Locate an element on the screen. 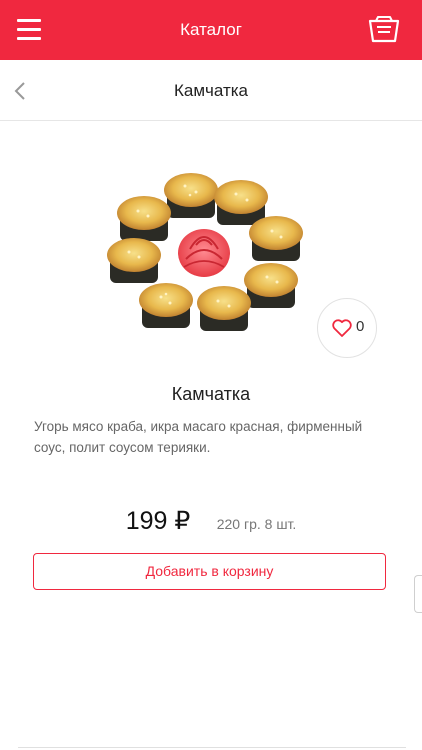 Image resolution: width=422 pixels, height=750 pixels. divider is located at coordinates (212, 747).